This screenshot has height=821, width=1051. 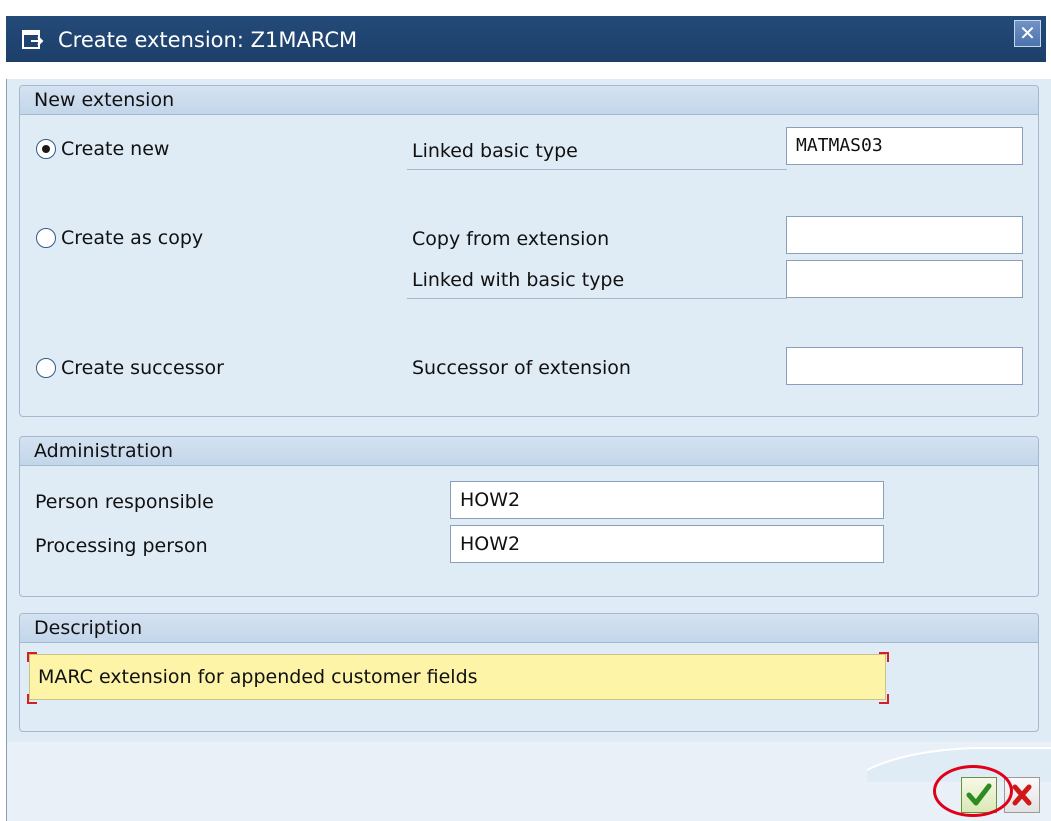 I want to click on copy-from-extension-input, so click(x=904, y=235).